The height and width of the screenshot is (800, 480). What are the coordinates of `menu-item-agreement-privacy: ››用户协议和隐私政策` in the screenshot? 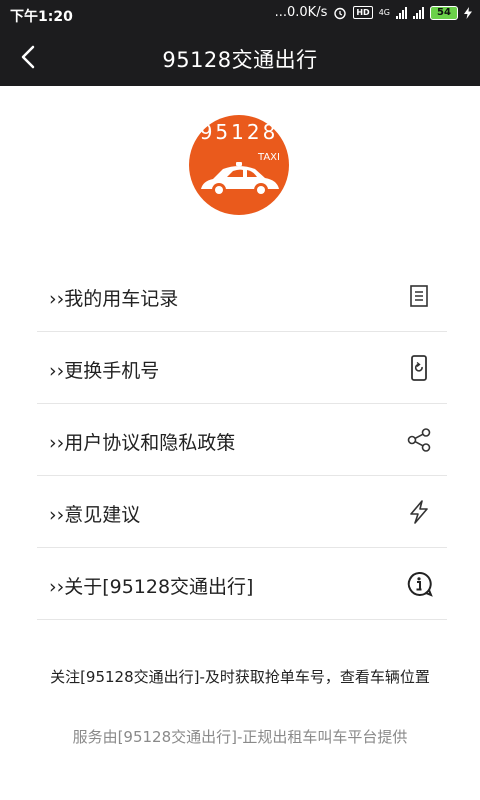 It's located at (242, 440).